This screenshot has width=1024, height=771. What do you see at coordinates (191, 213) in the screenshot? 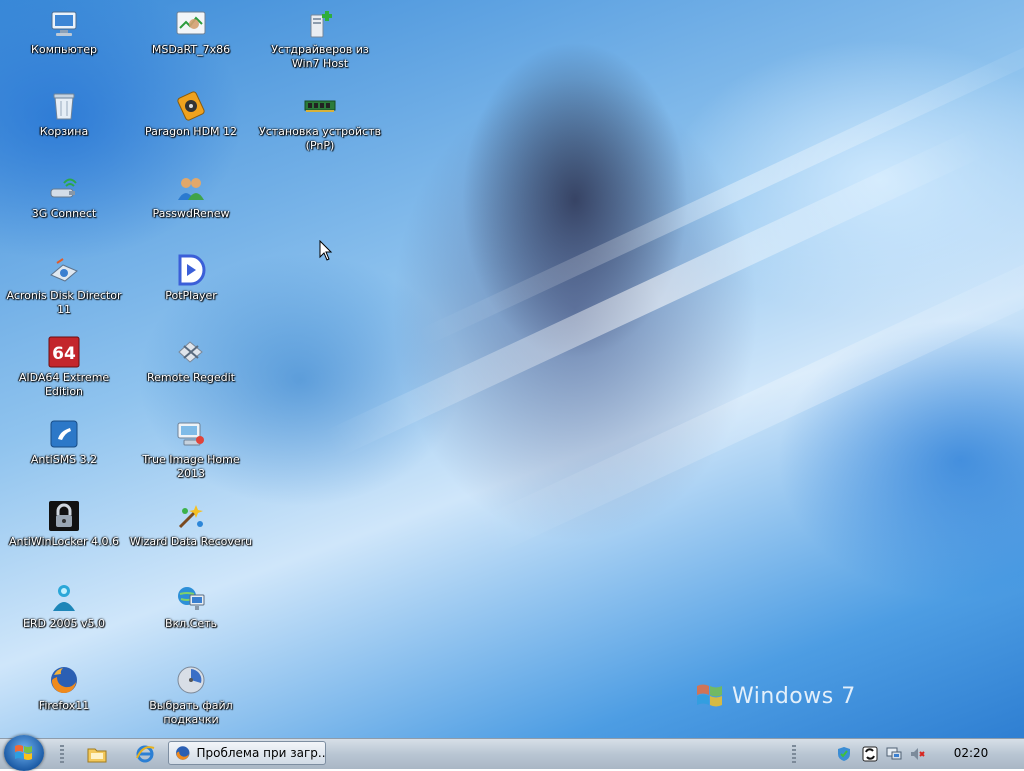
I see `desktop-icon-label: PasswdRenew` at bounding box center [191, 213].